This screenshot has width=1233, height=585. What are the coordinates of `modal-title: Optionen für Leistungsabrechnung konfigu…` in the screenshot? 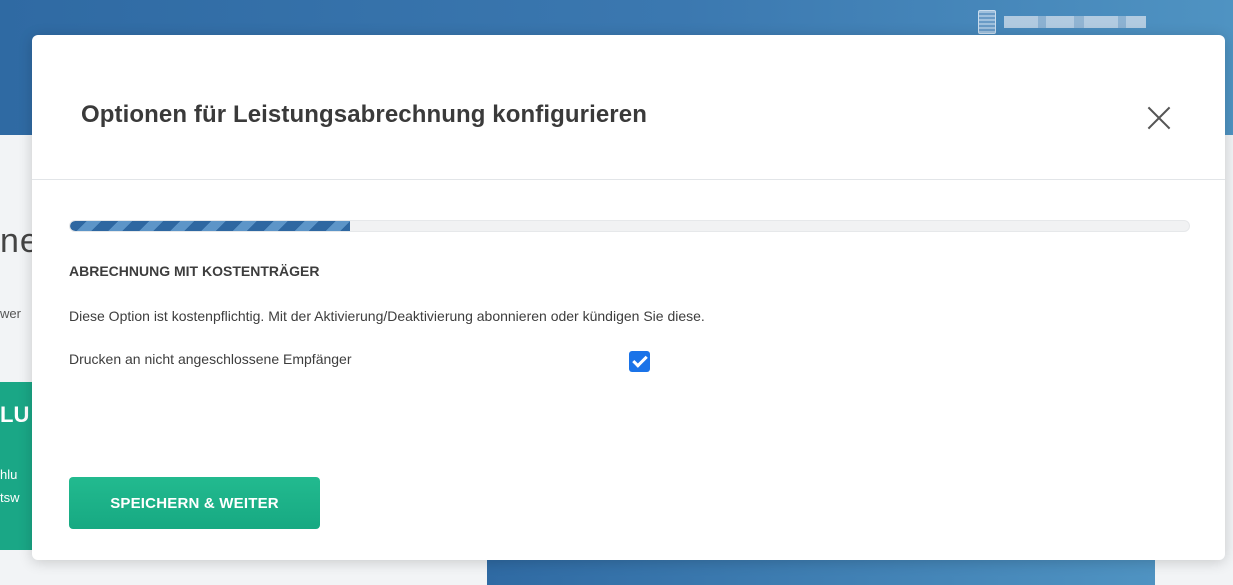 It's located at (364, 114).